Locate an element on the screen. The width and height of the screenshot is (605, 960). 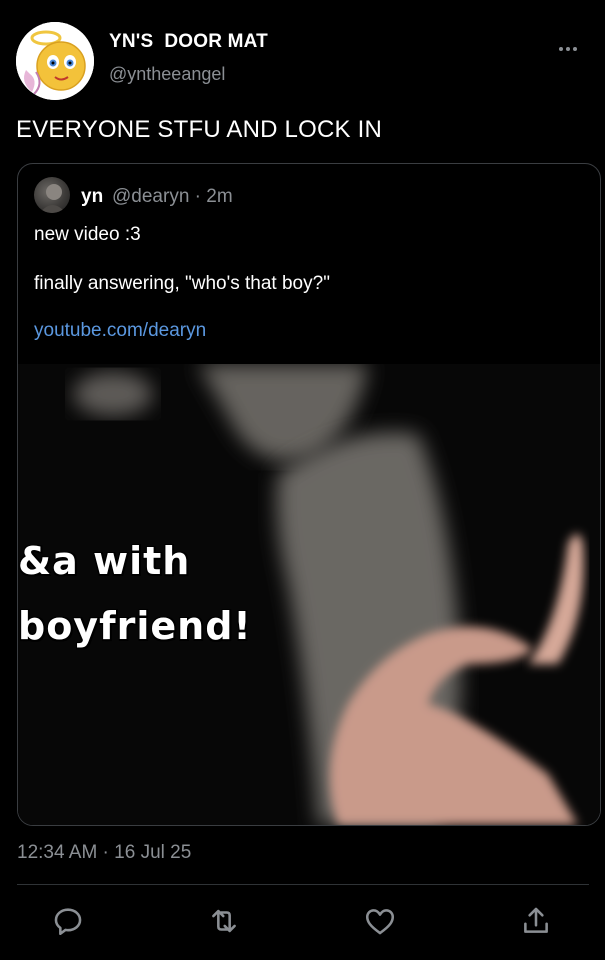
tweet-header: YN'S DOOR MAT @yntheeangel is located at coordinates (302, 62).